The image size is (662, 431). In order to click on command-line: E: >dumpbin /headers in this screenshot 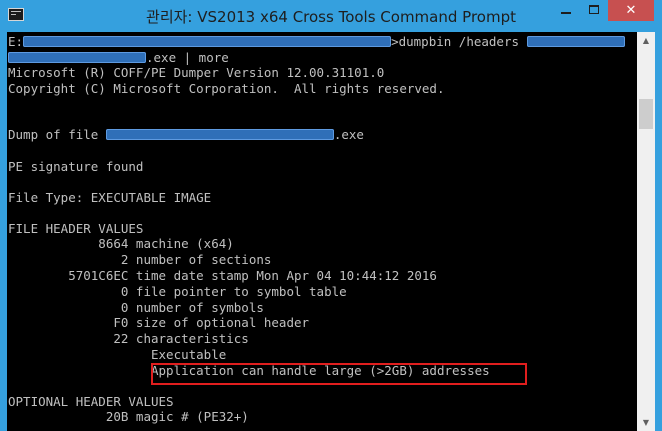, I will do `click(316, 41)`.